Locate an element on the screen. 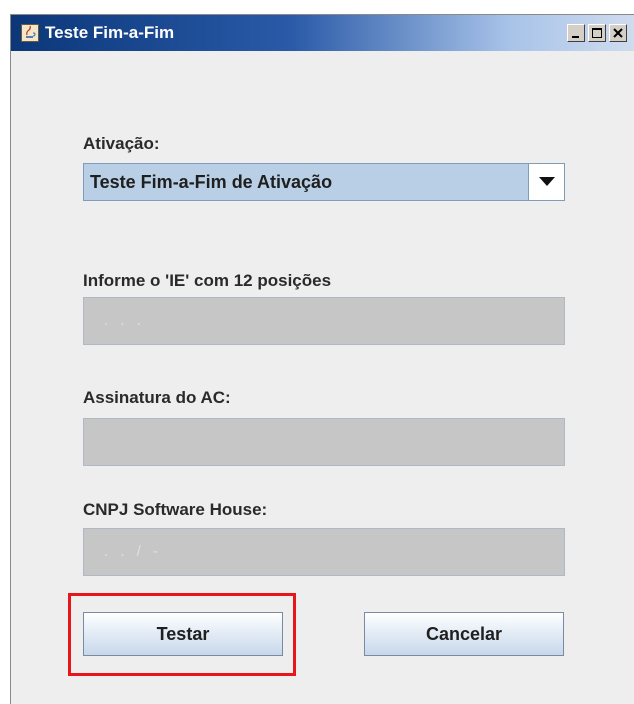  title-bar: Teste Fim-a-Fim is located at coordinates (322, 33).